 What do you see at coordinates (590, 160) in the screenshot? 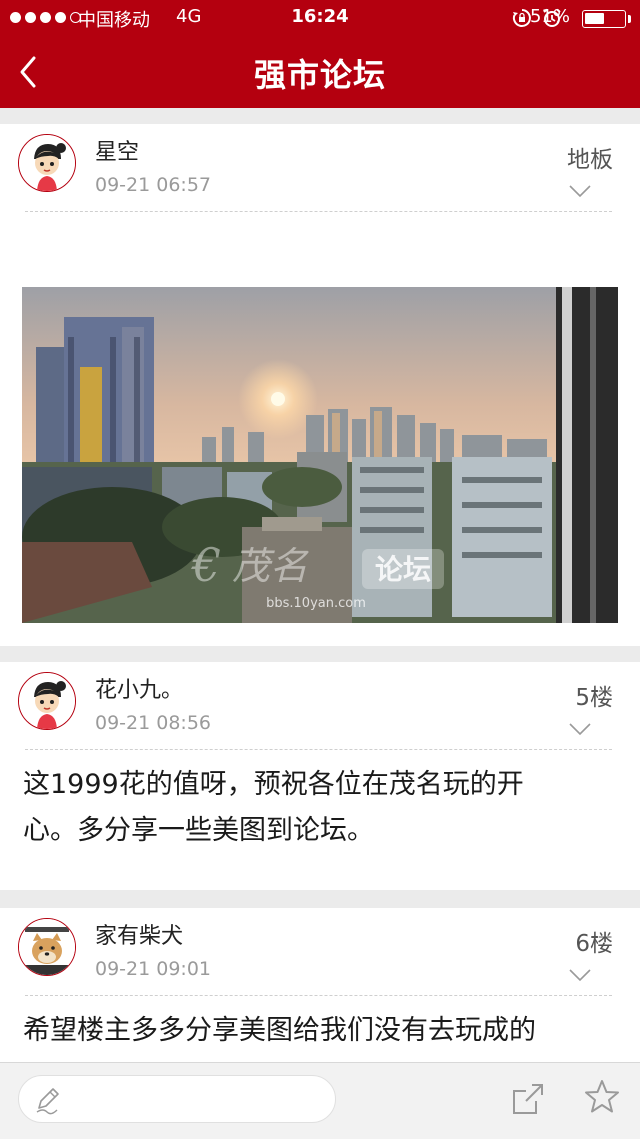
I see `post-floor: 地板` at bounding box center [590, 160].